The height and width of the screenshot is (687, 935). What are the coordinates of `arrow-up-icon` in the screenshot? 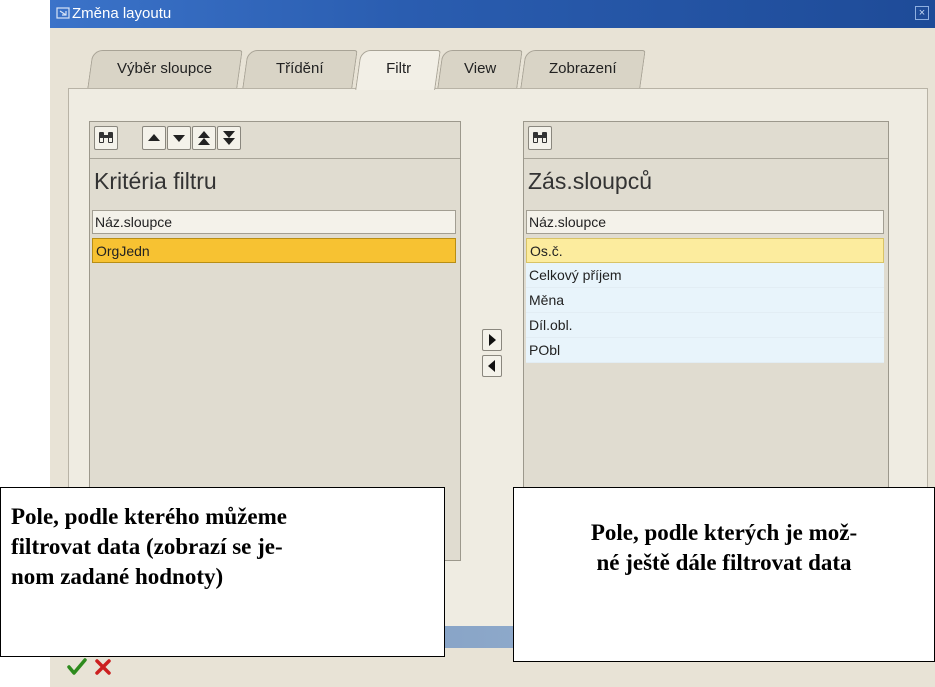 It's located at (154, 137).